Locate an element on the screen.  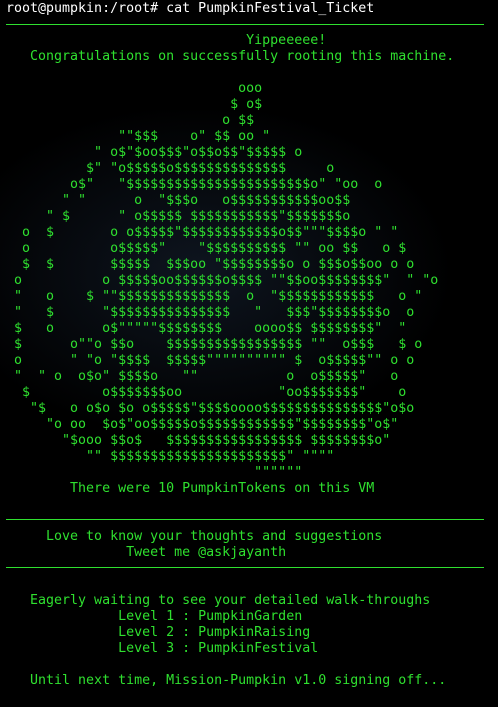
level-2-text: Level 2 : PumpkinRaising is located at coordinates (158, 632).